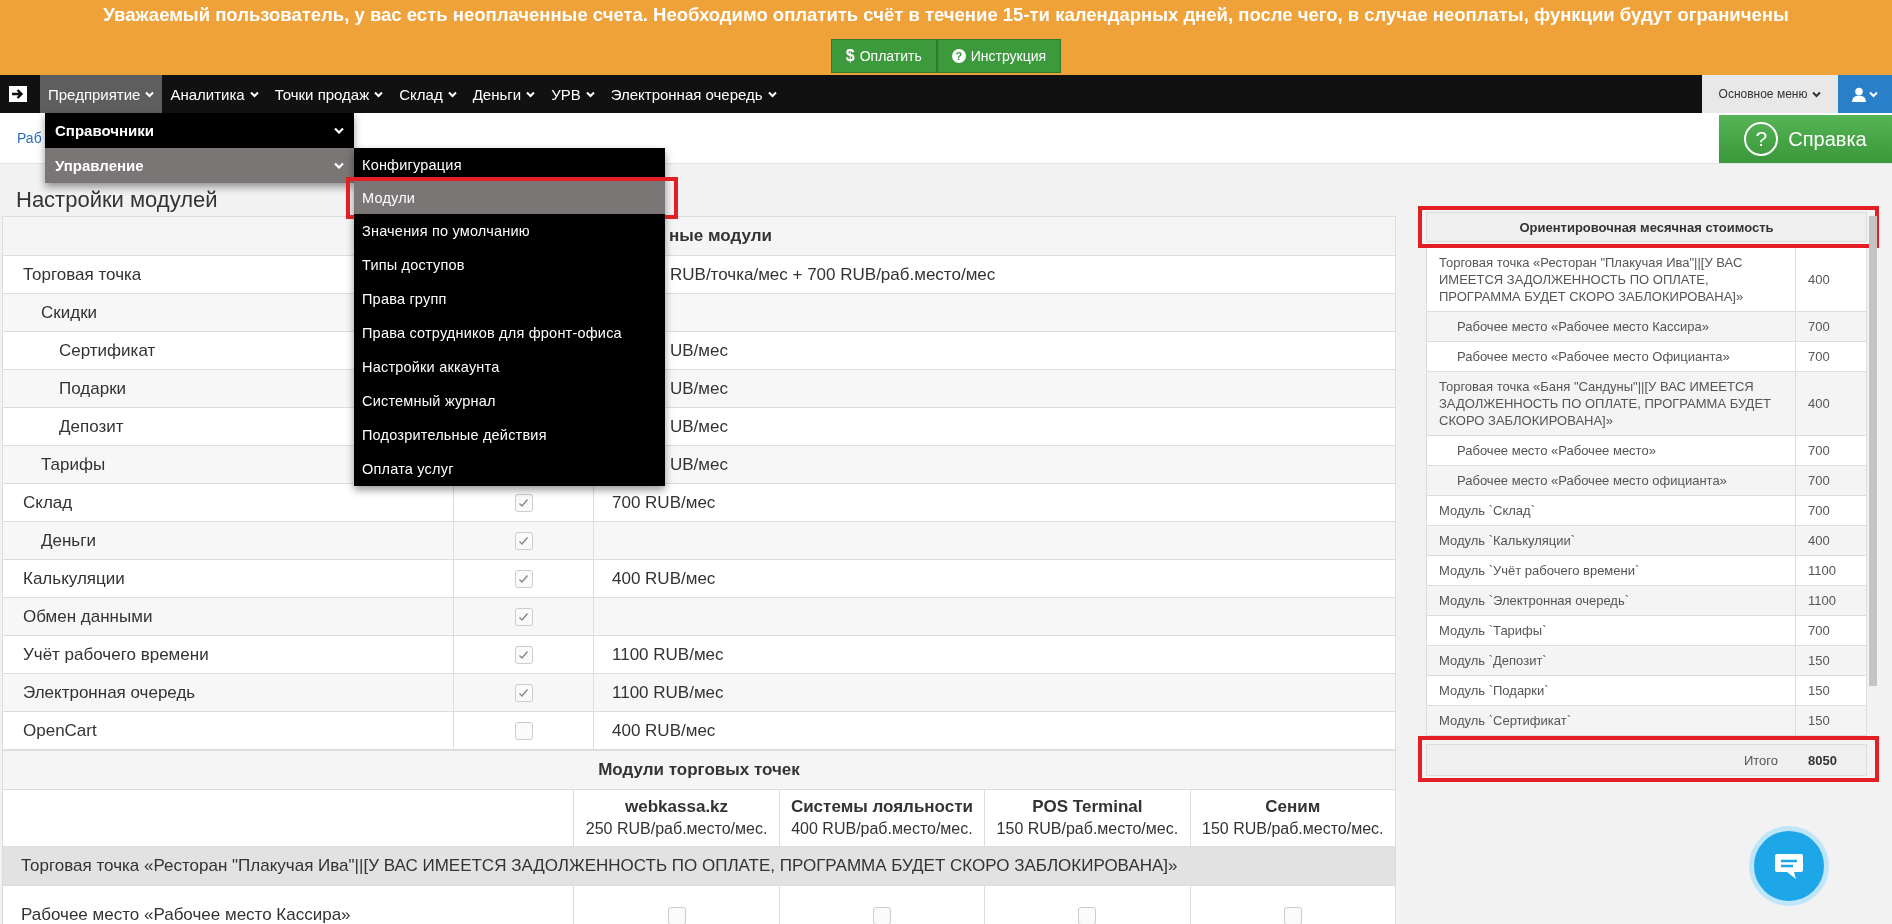 The image size is (1892, 924). What do you see at coordinates (1819, 280) in the screenshot?
I see `cost-amount: 400` at bounding box center [1819, 280].